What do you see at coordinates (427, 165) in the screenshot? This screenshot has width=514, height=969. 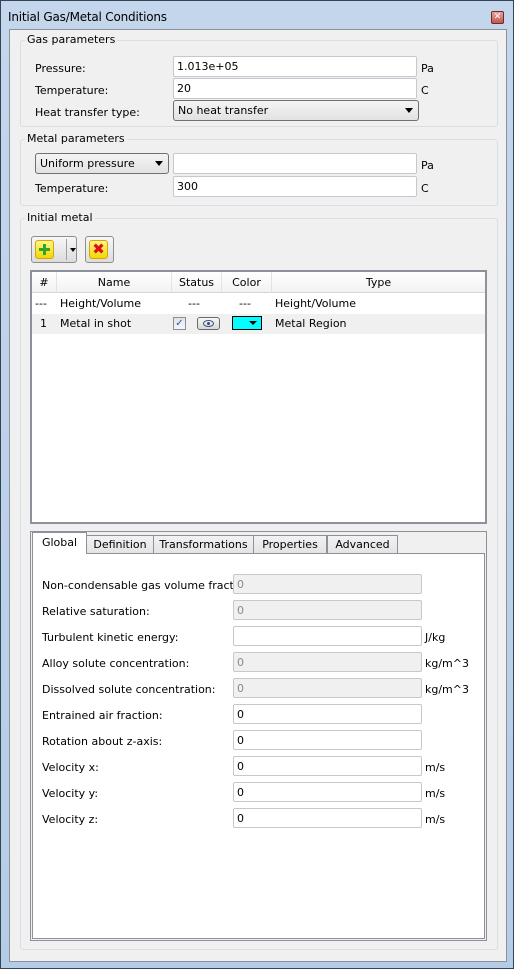 I see `metal-pressure-unit: Pa` at bounding box center [427, 165].